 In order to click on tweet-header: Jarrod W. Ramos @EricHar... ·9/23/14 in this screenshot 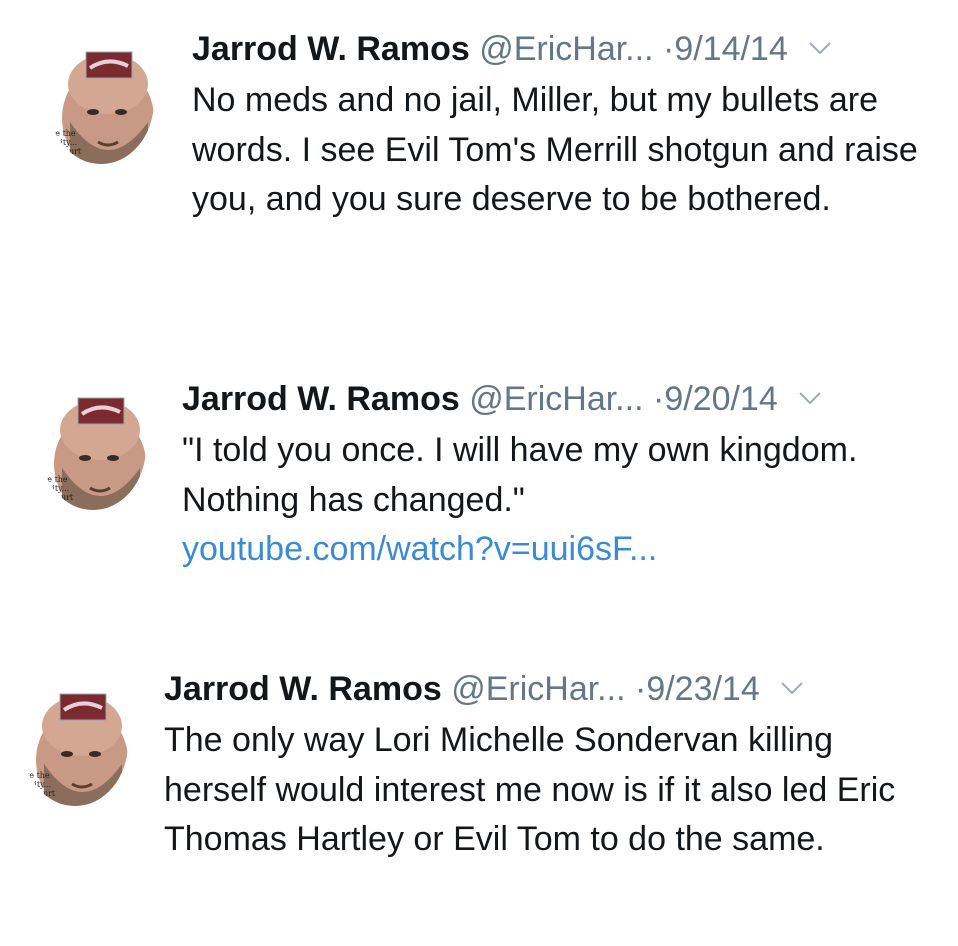, I will do `click(549, 690)`.